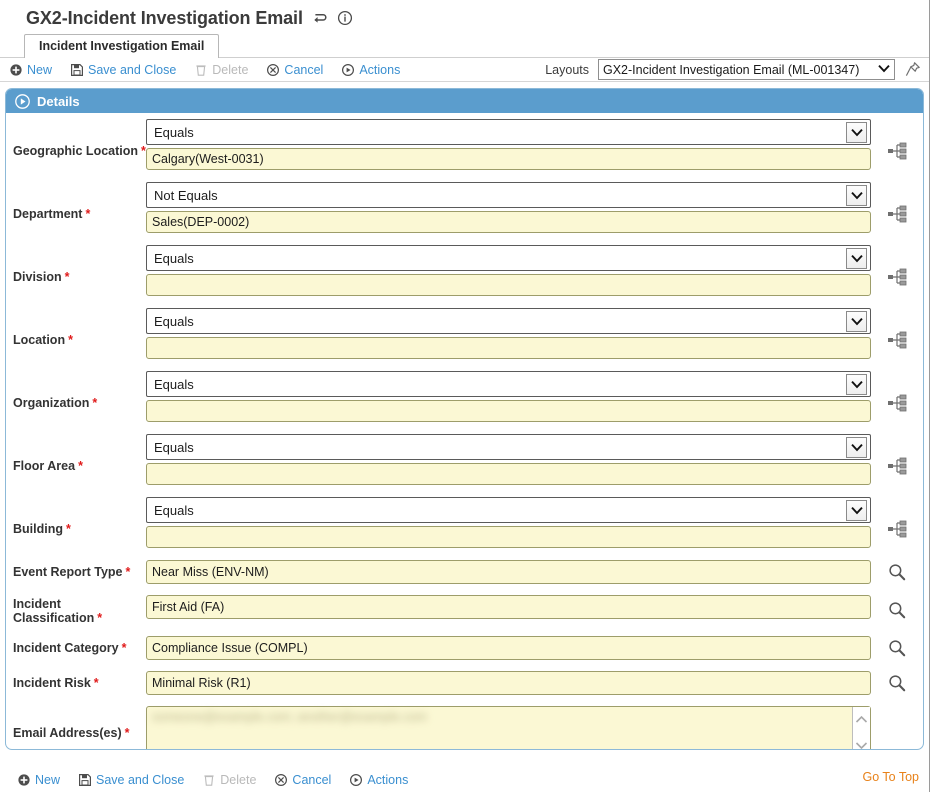  I want to click on new-button: New, so click(31, 70).